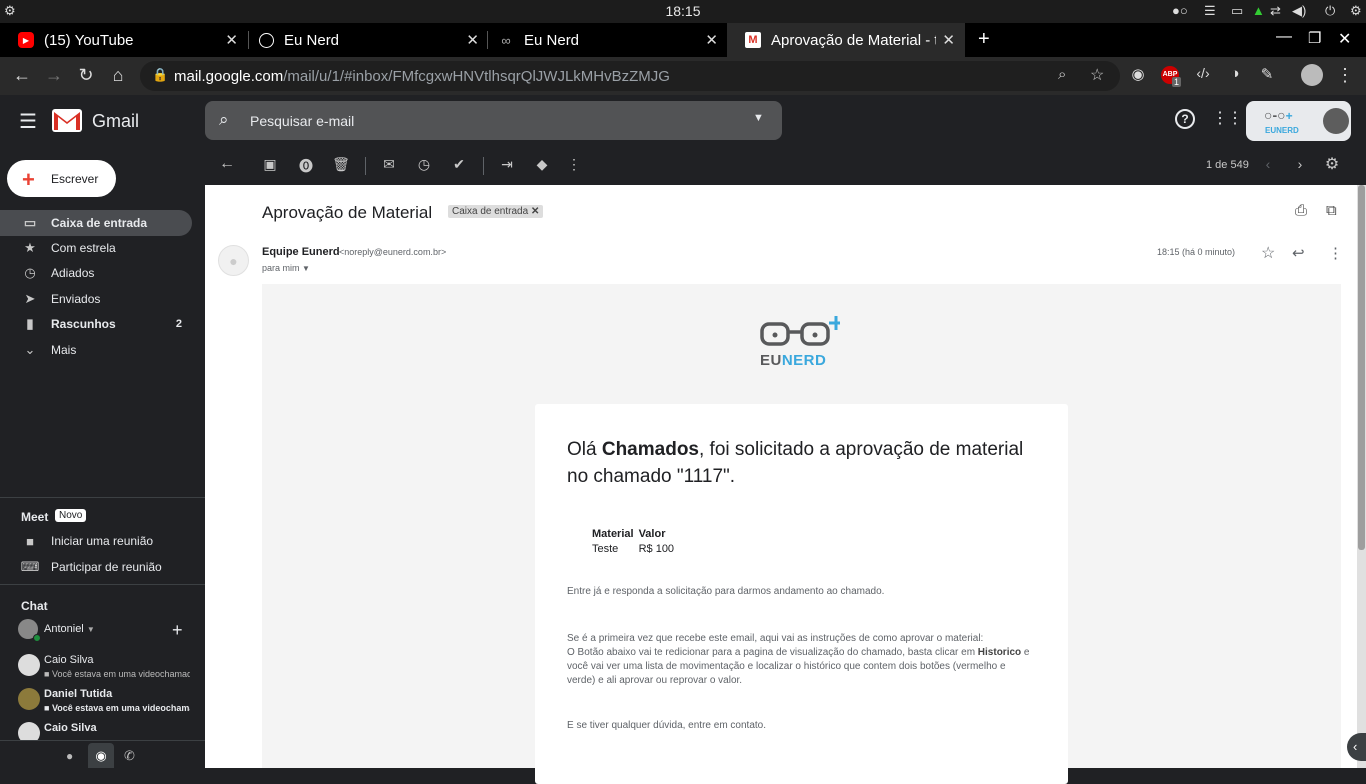 This screenshot has width=1366, height=784. Describe the element at coordinates (96, 273) in the screenshot. I see `sidebar-item-snoozed: ◷ Adiados` at that location.